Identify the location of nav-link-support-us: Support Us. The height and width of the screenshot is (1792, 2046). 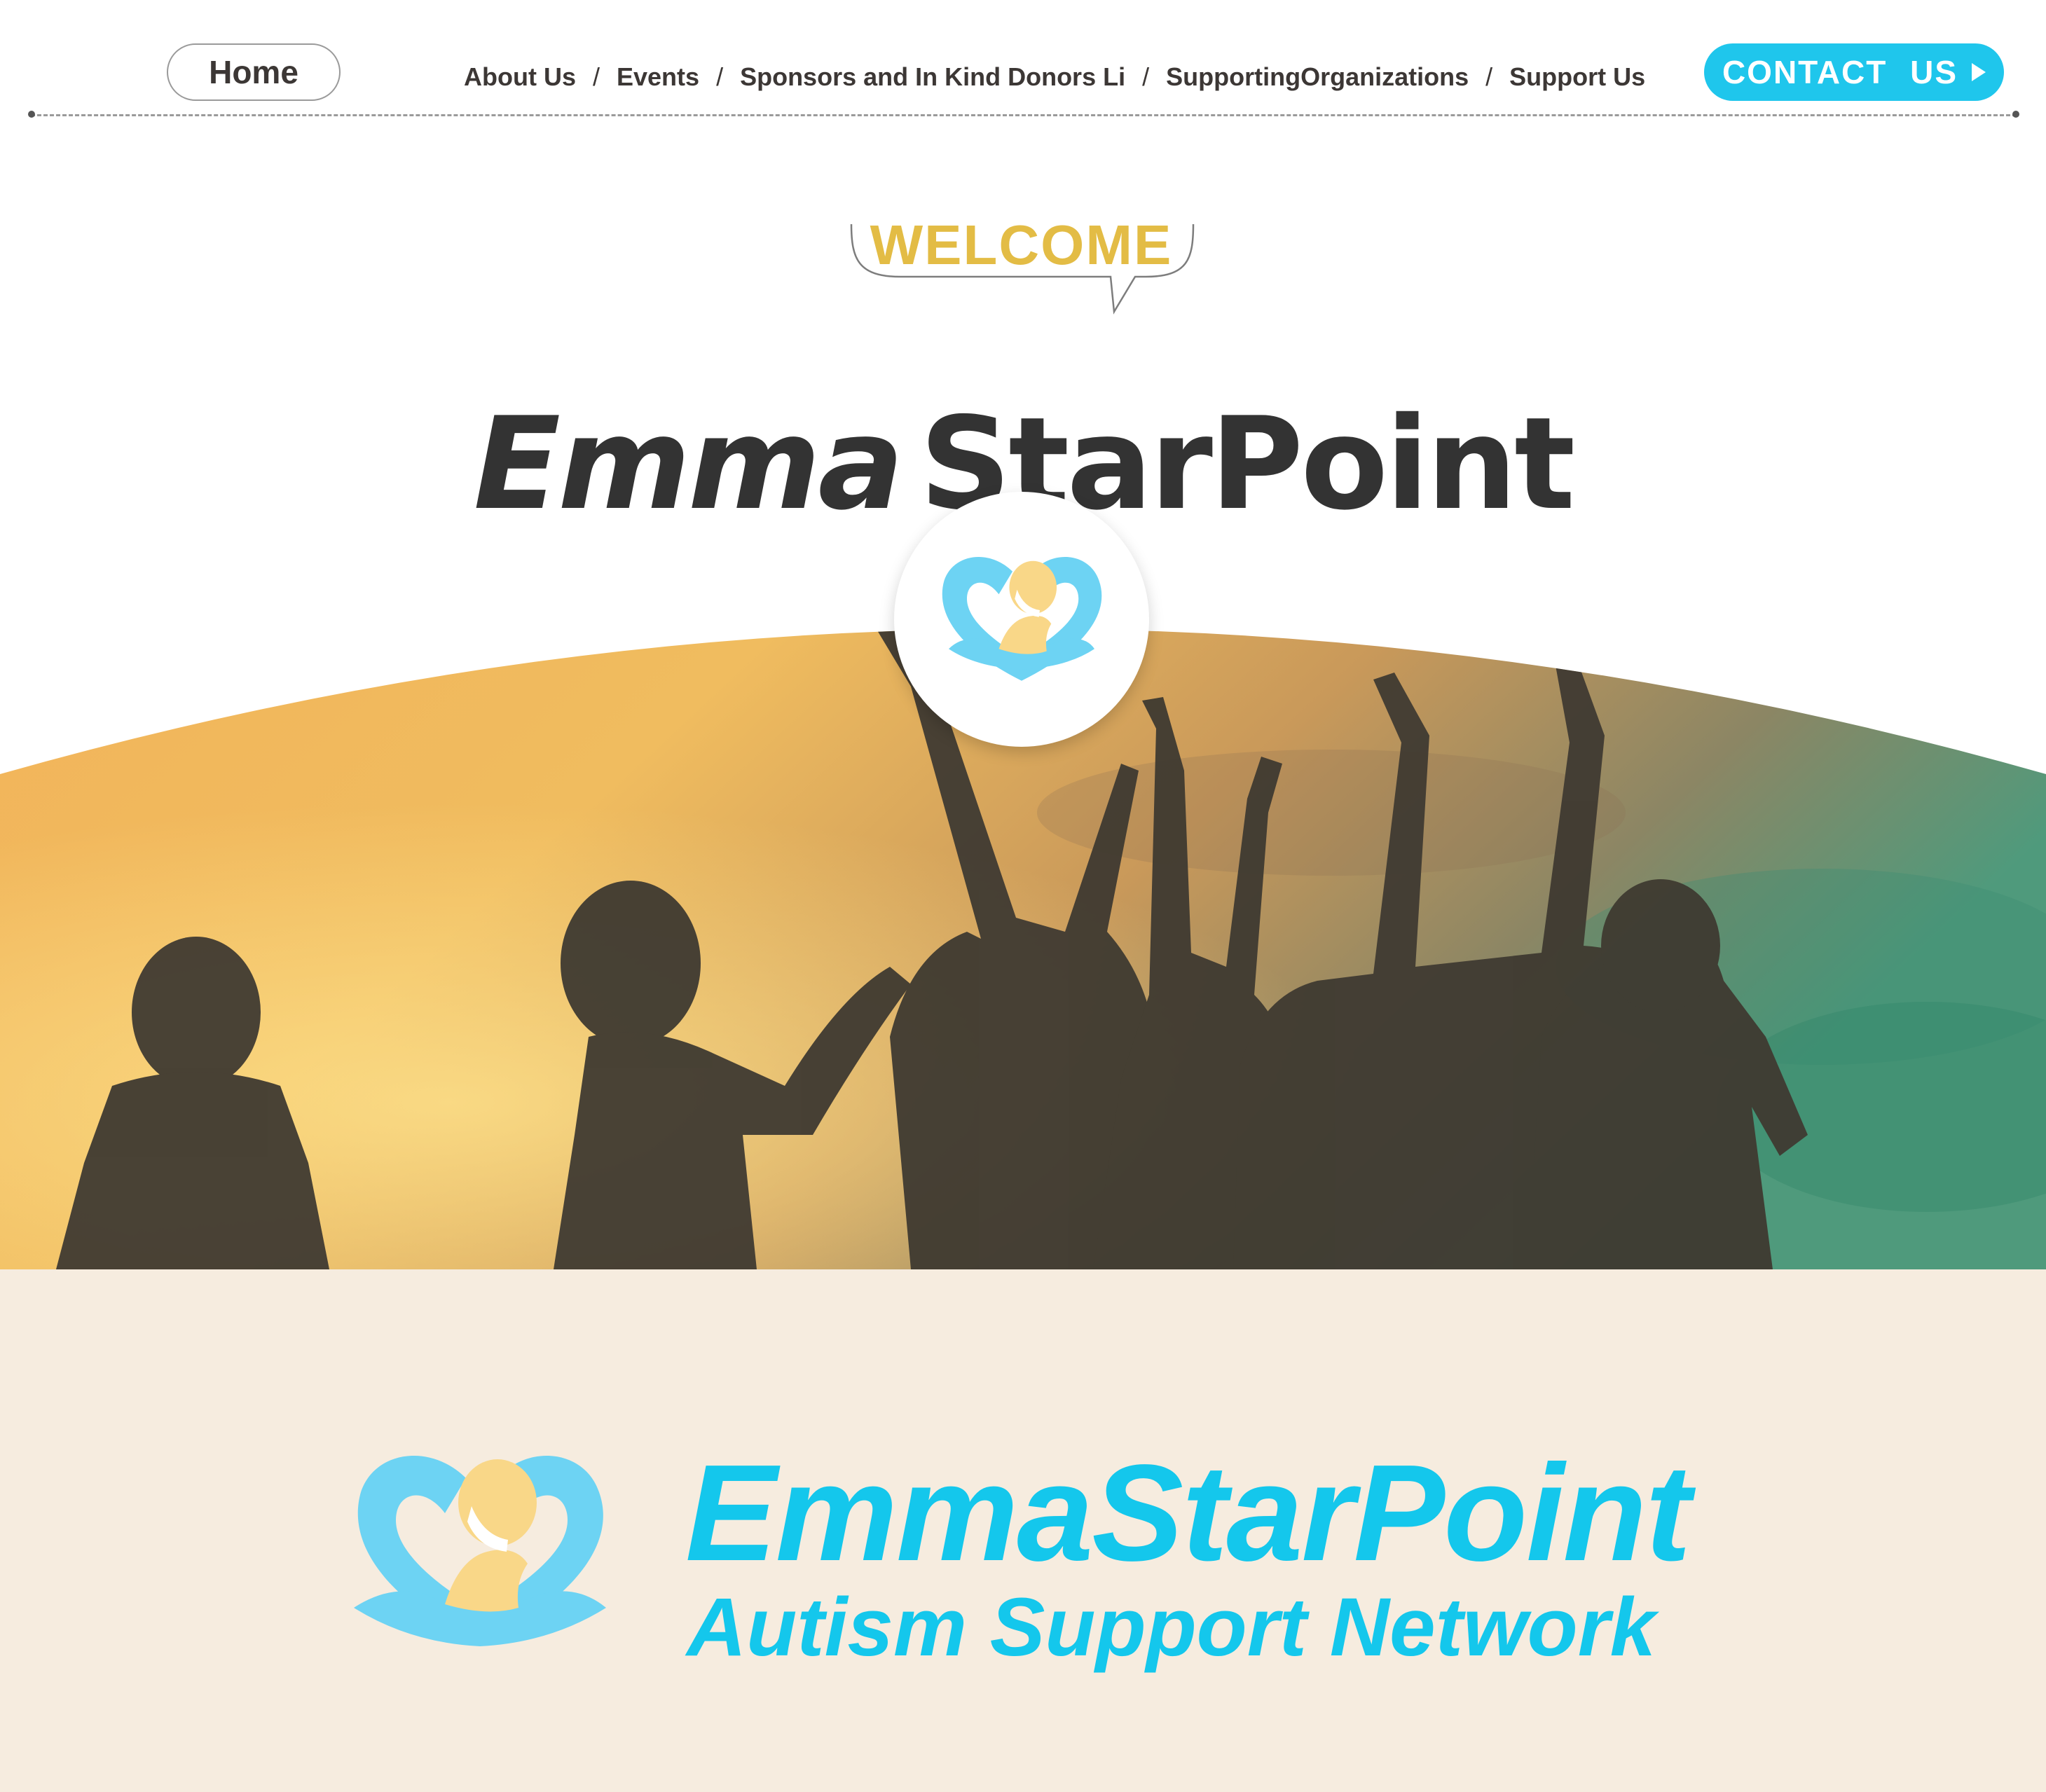
(1577, 77).